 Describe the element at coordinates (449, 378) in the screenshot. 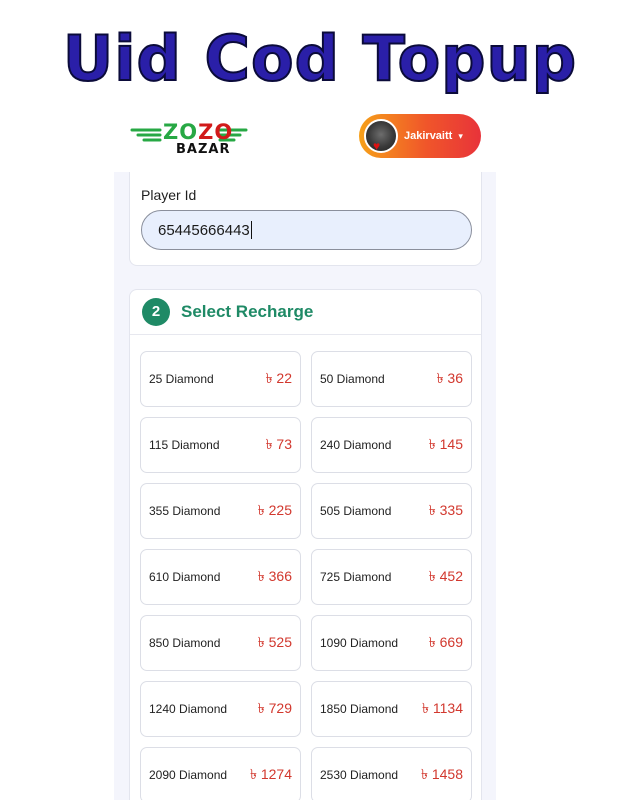

I see `recharge-option-price: ৳ 36` at that location.